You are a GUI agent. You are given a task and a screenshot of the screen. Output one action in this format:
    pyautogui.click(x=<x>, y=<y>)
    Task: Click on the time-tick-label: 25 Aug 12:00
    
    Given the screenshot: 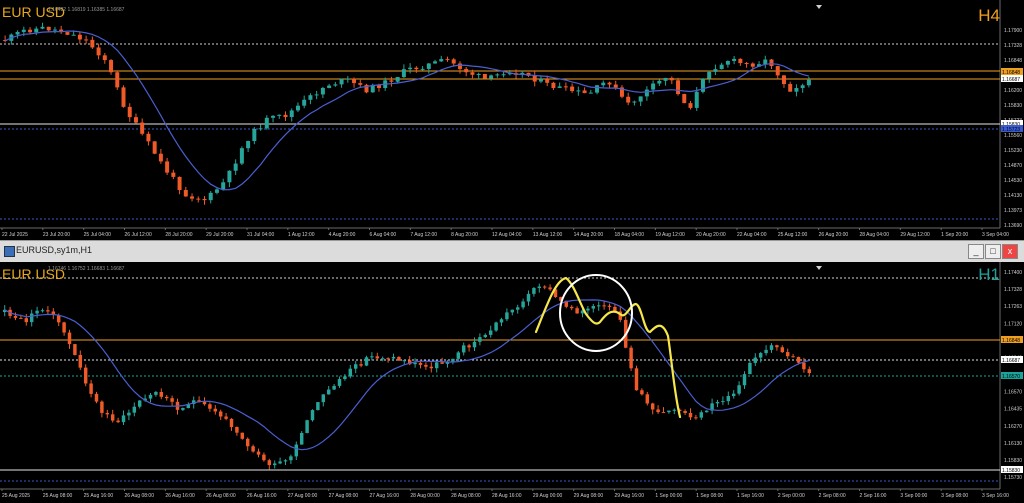 What is the action you would take?
    pyautogui.click(x=793, y=235)
    